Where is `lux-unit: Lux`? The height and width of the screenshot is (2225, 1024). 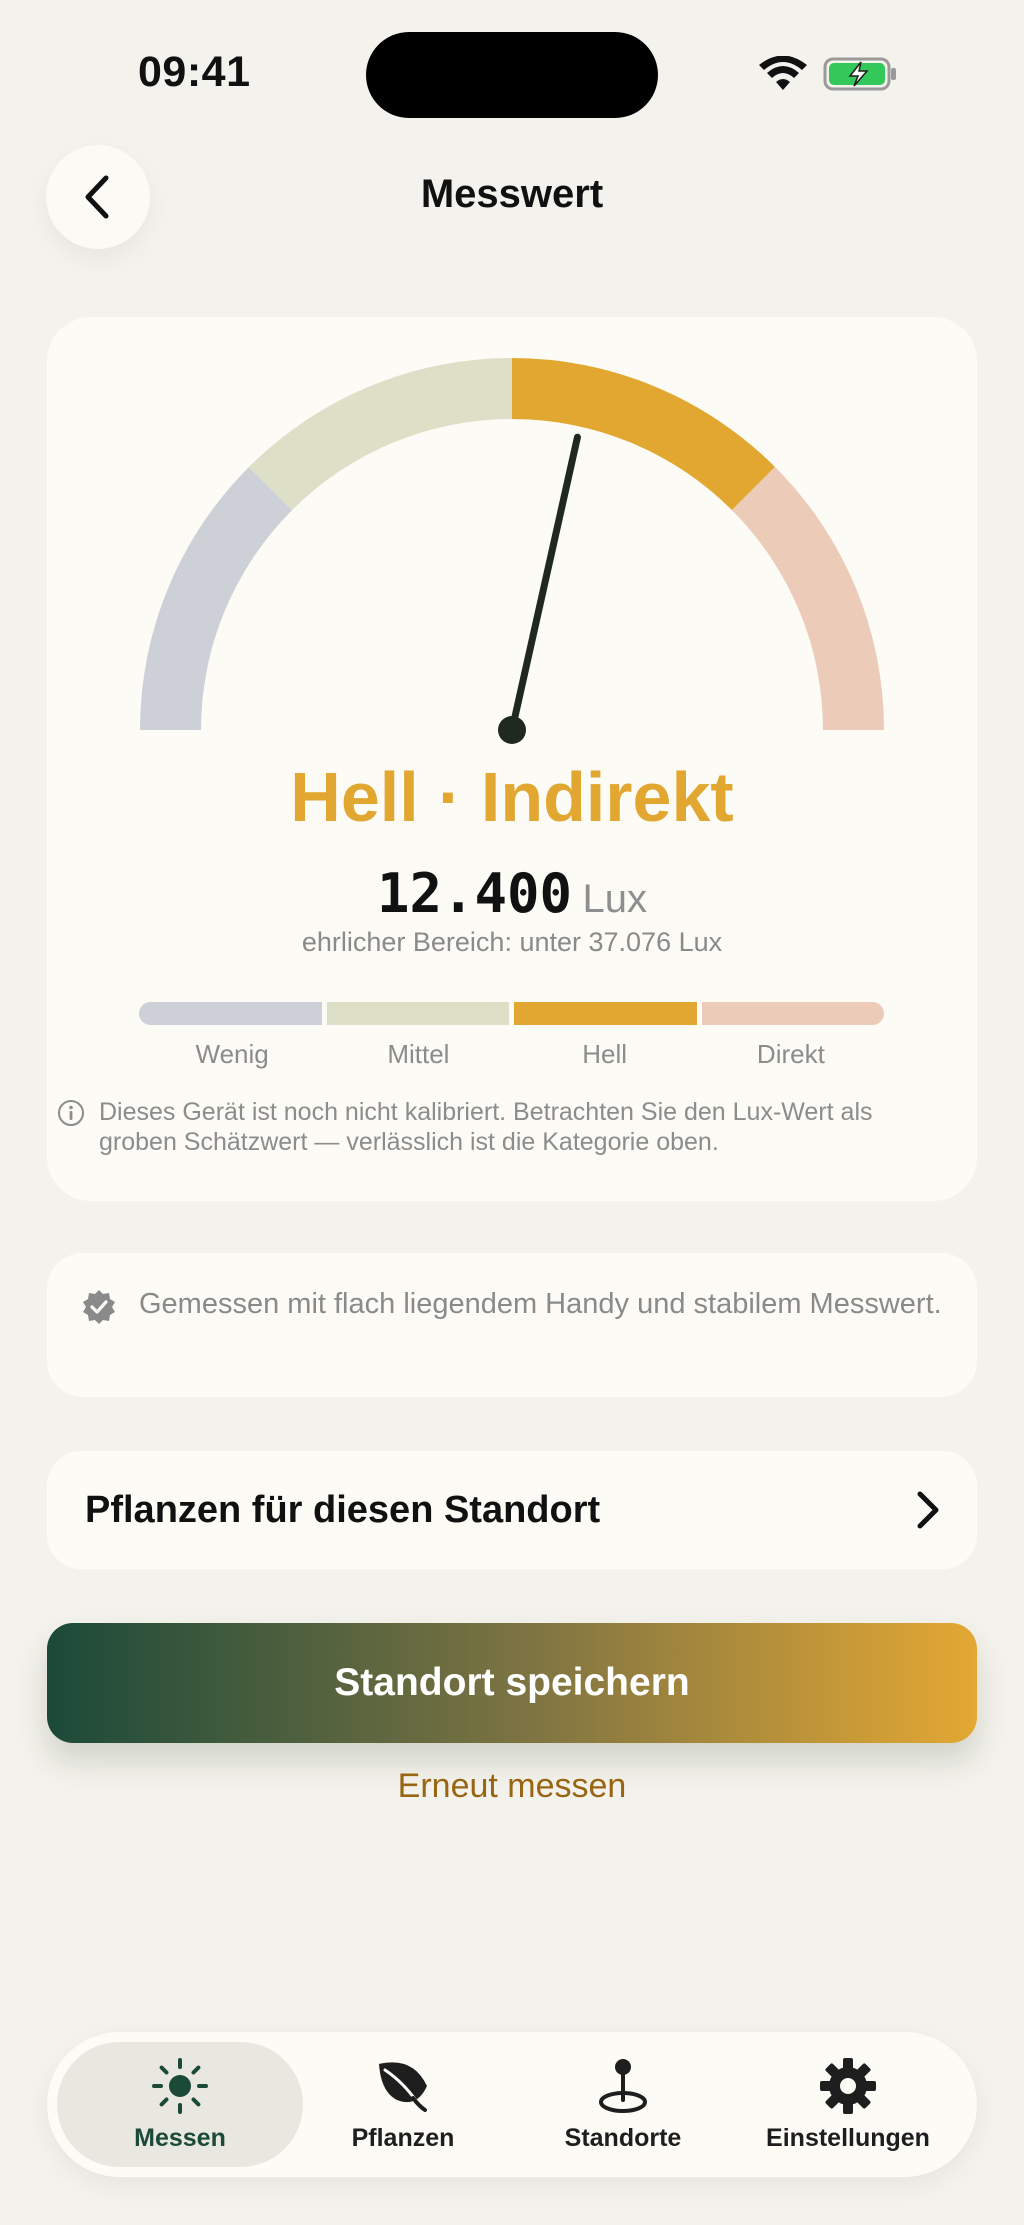 lux-unit: Lux is located at coordinates (615, 899).